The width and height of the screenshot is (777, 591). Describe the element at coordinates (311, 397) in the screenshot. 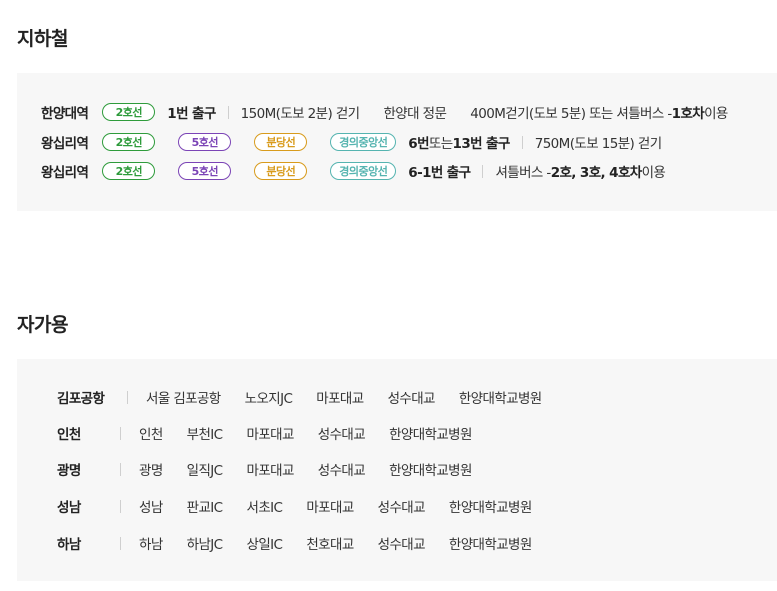

I see `car-route-gimpo: 김포공항 서울 김포공항 노오지JC 마포대교 성수대교 한양대학교병원` at that location.